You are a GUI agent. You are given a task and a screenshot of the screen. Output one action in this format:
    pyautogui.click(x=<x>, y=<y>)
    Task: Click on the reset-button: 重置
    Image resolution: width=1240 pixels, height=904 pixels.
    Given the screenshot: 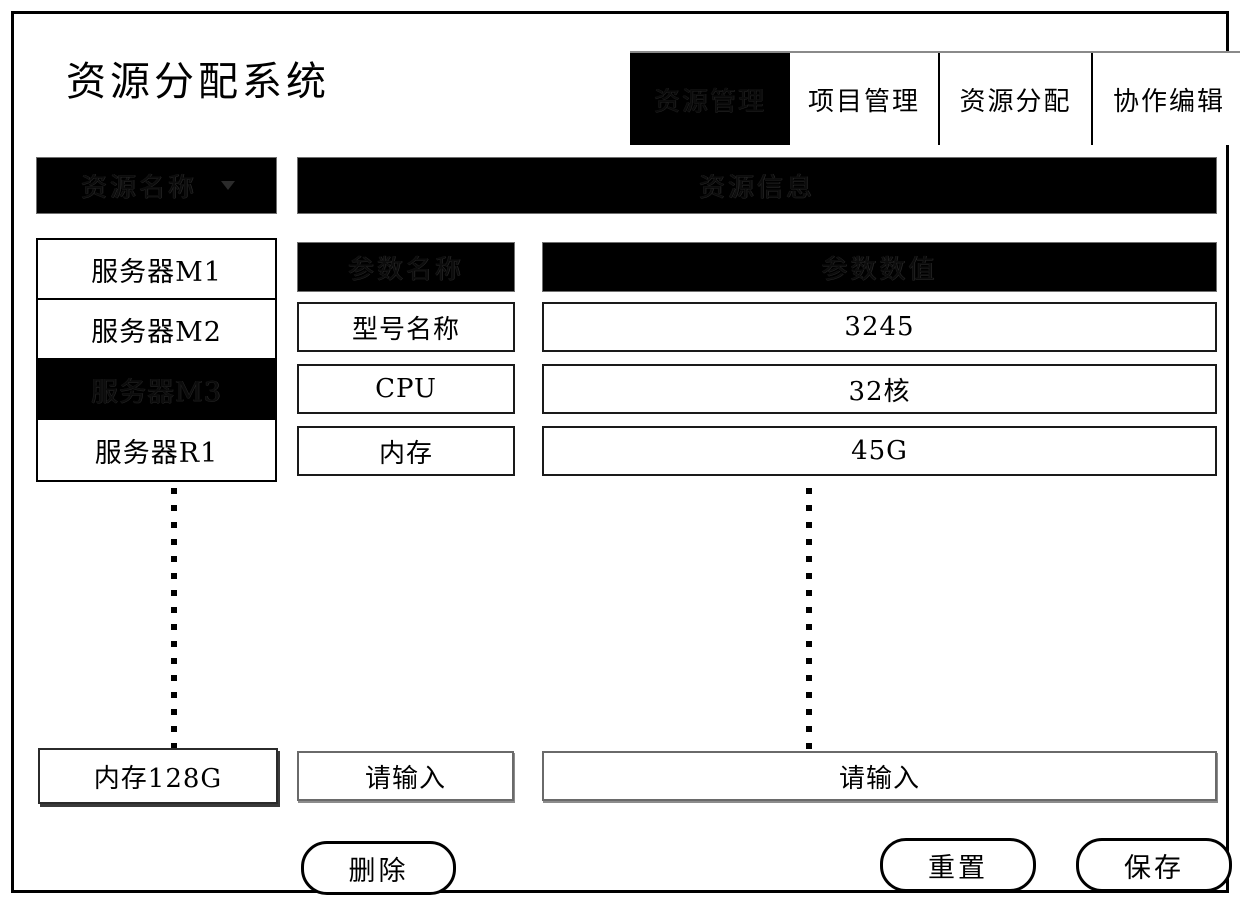 What is the action you would take?
    pyautogui.click(x=958, y=865)
    